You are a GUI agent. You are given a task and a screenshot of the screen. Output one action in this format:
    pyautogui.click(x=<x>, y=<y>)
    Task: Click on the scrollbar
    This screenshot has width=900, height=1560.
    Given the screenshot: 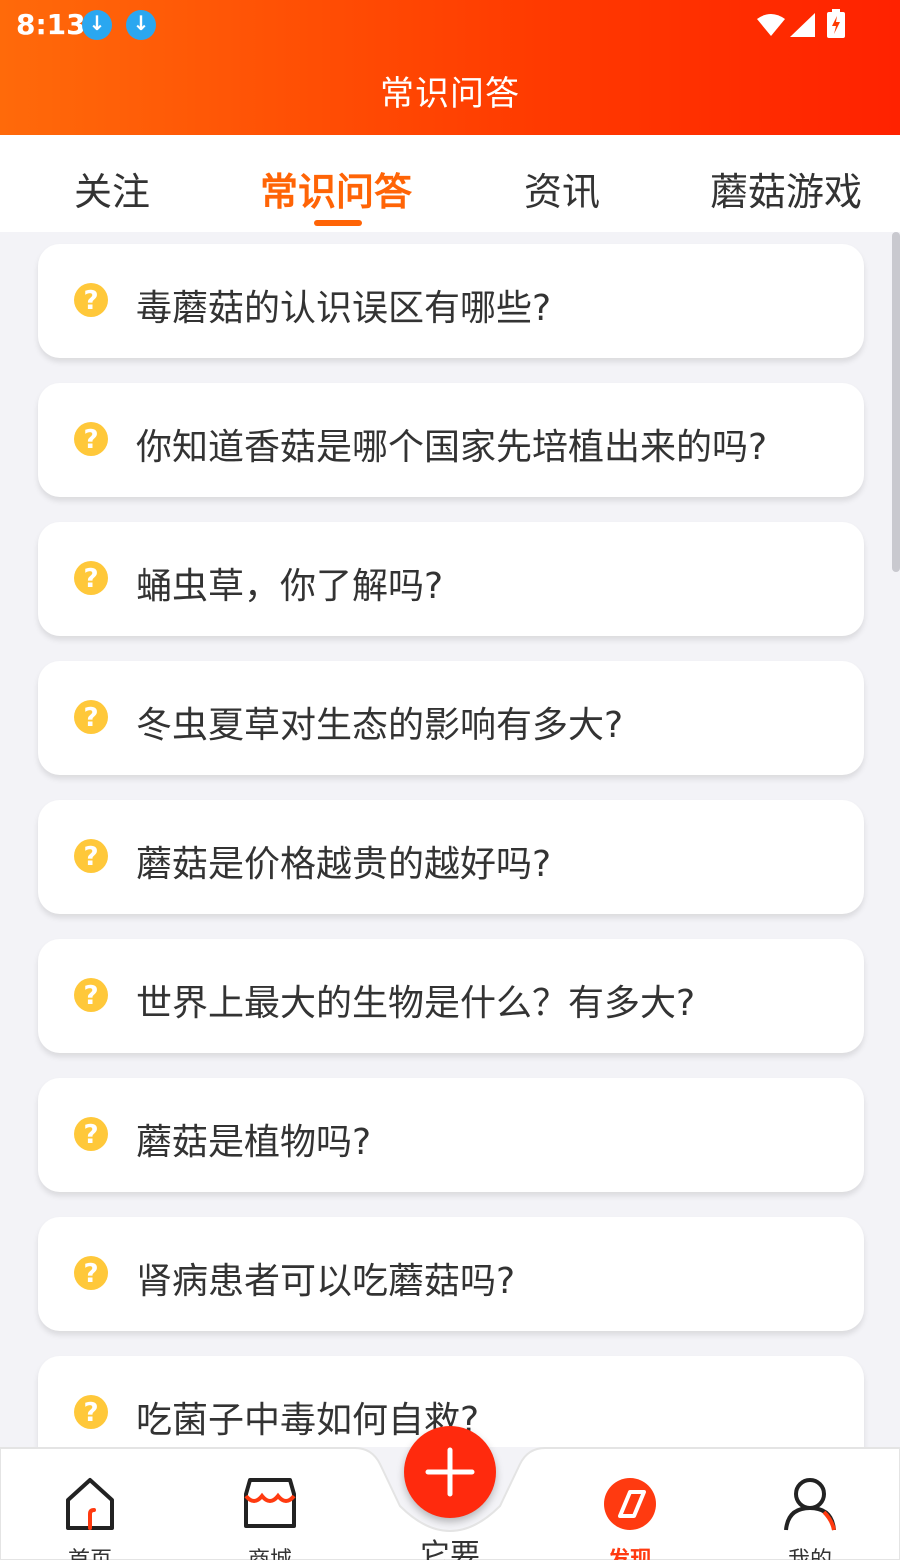 What is the action you would take?
    pyautogui.click(x=896, y=402)
    